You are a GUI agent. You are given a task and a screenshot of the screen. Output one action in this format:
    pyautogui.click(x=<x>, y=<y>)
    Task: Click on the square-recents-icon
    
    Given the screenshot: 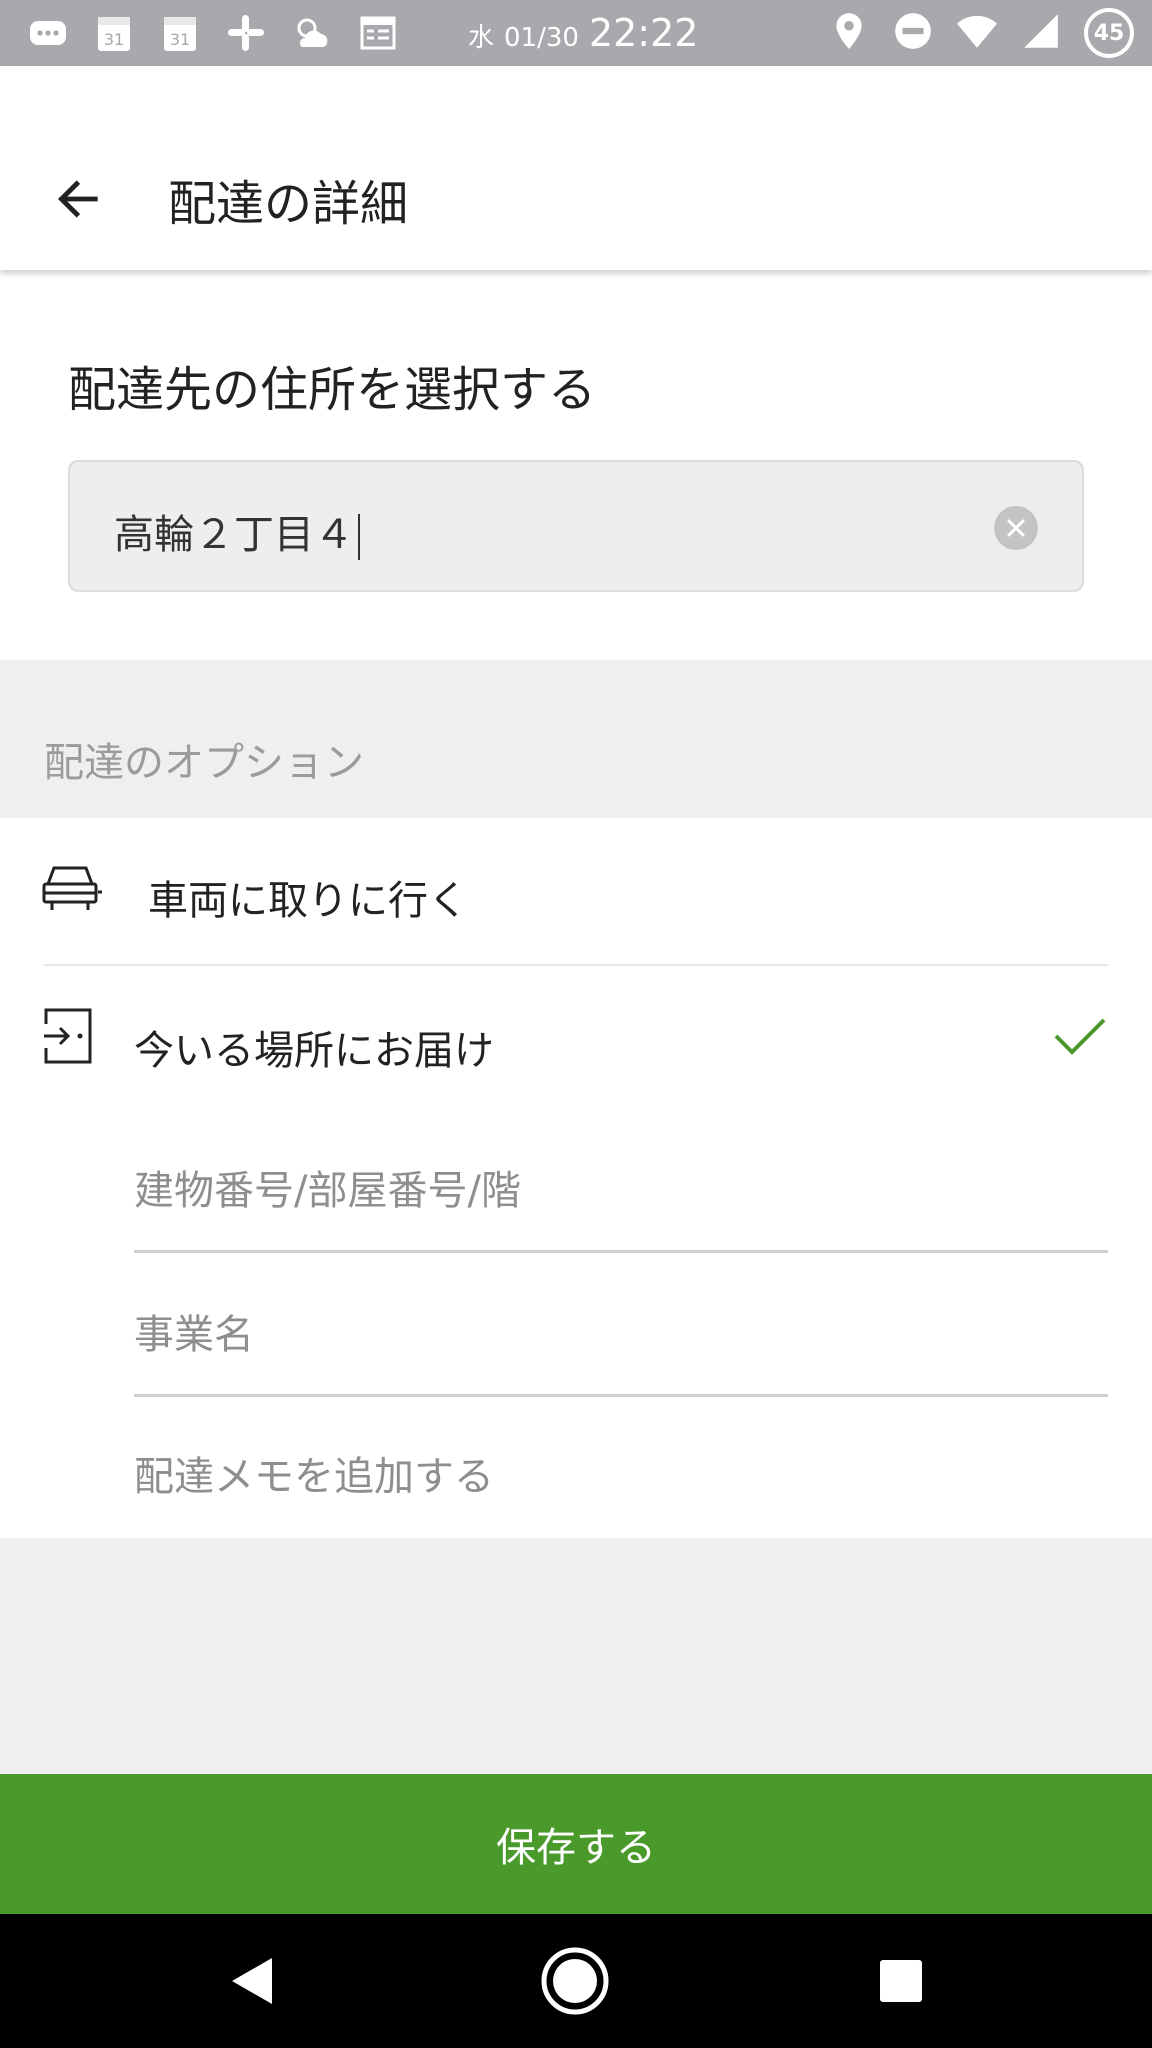 What is the action you would take?
    pyautogui.click(x=901, y=1981)
    